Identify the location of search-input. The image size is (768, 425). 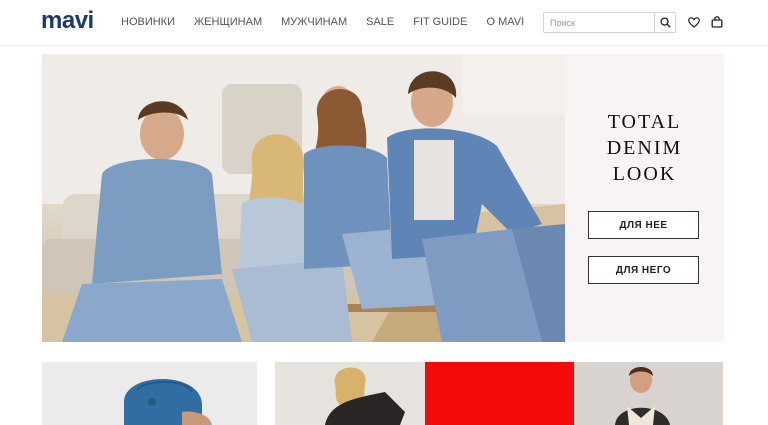
(599, 22).